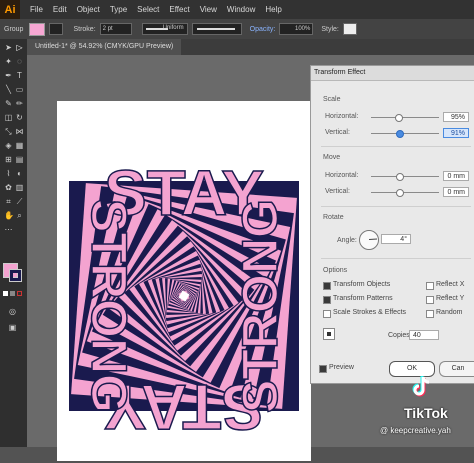 The image size is (474, 463). I want to click on reference-point-center, so click(329, 334).